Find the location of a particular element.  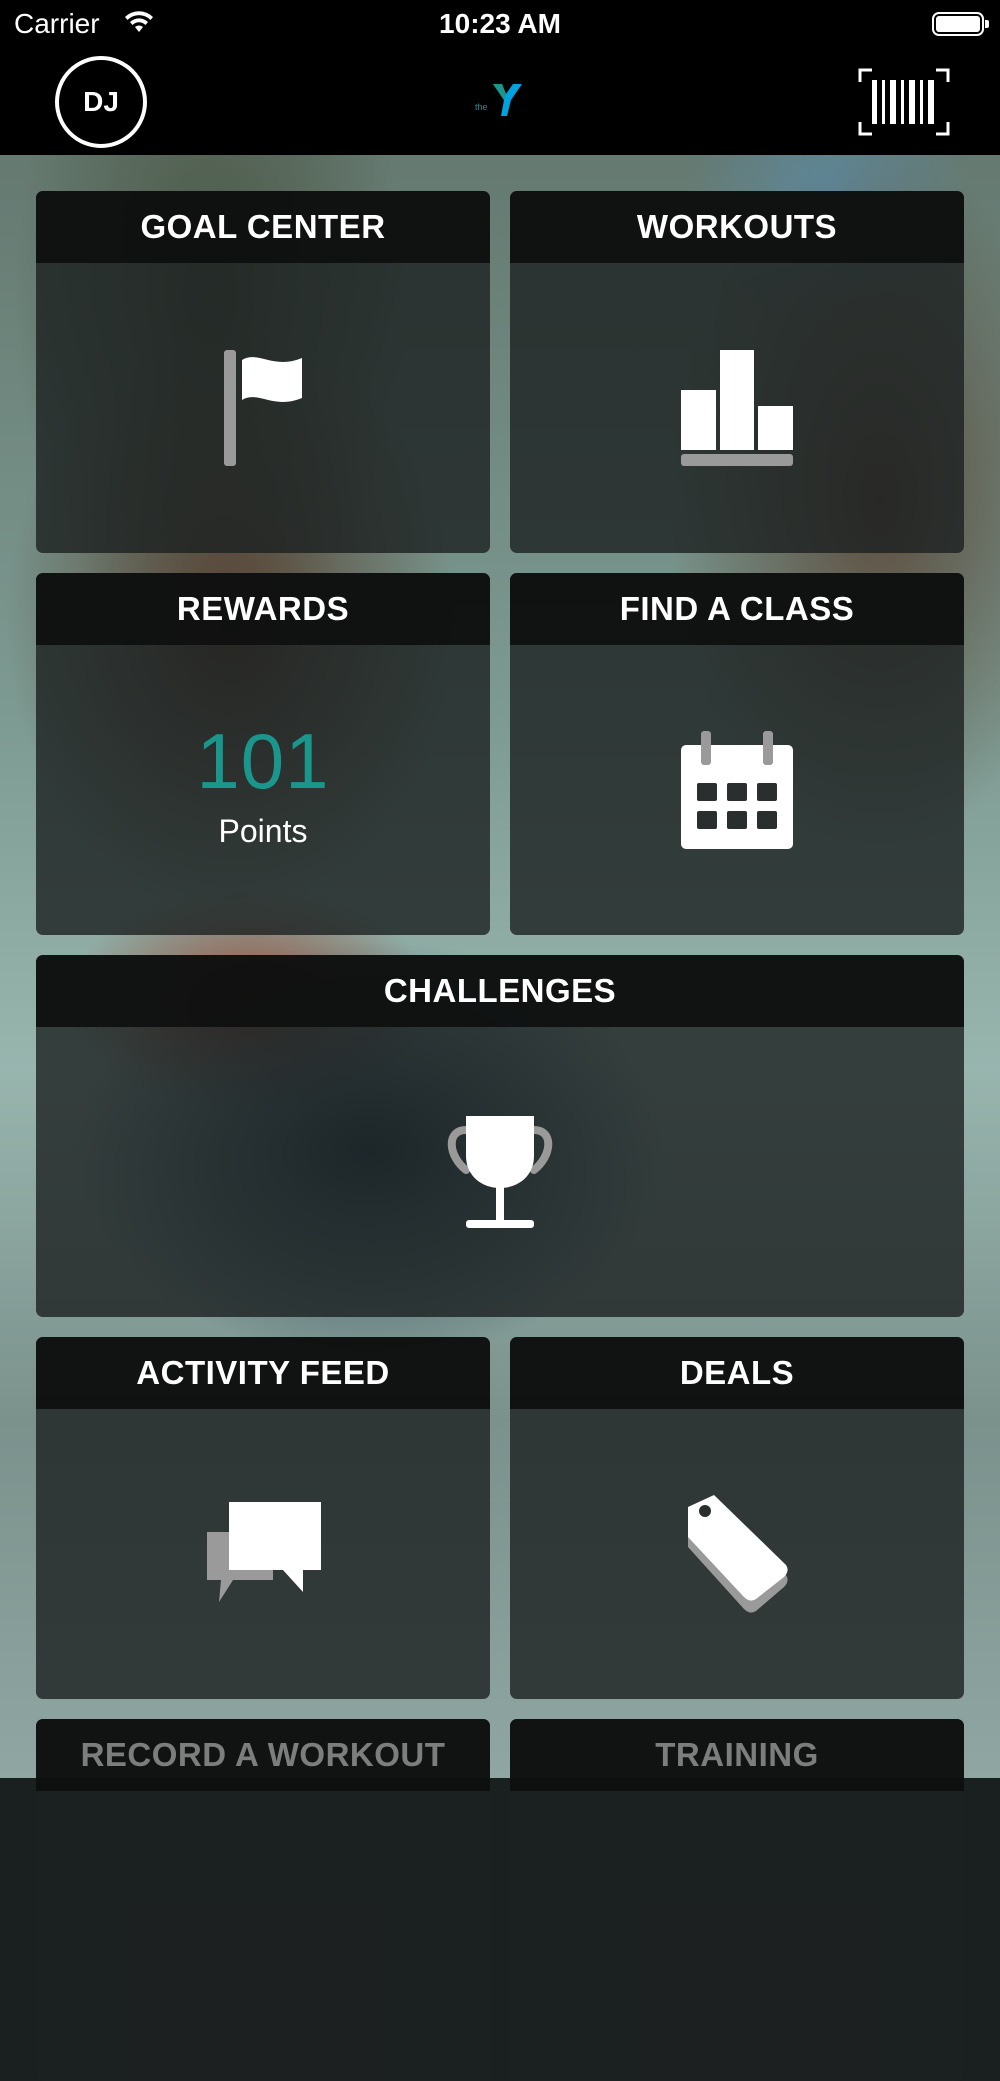

tile-workouts: WORKOUTS is located at coordinates (737, 372).